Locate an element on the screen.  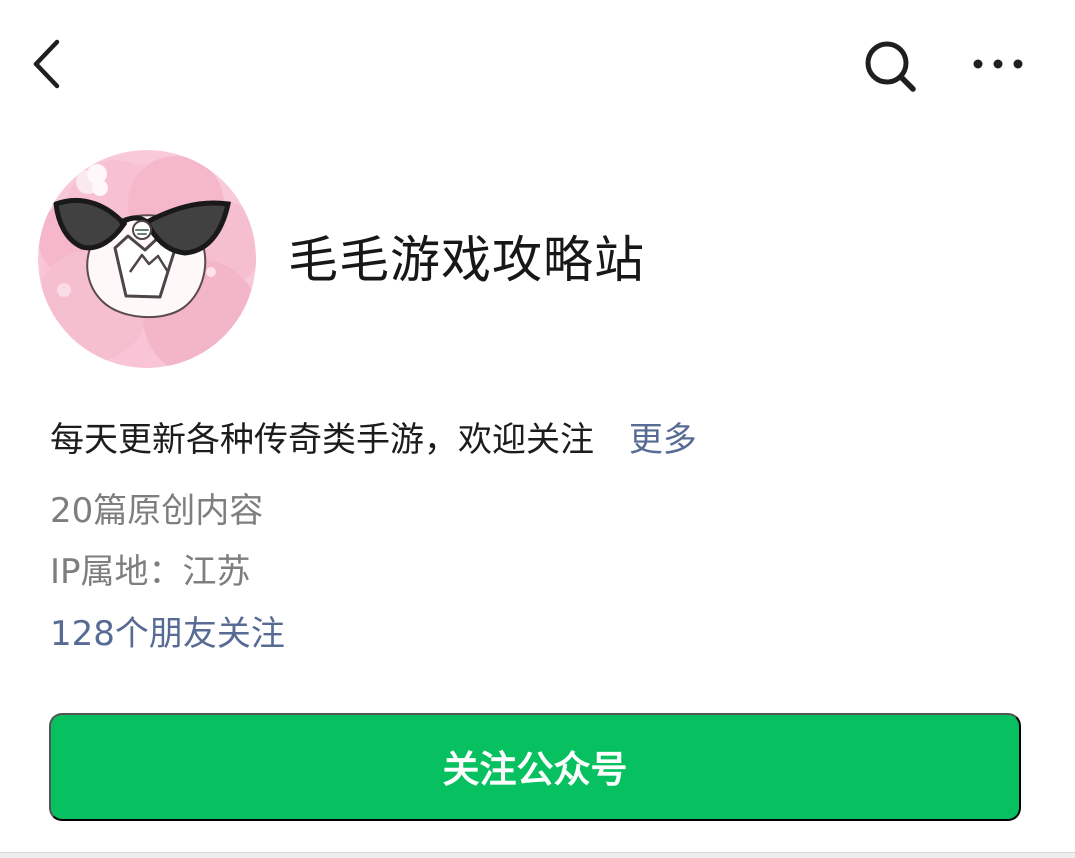
search-button is located at coordinates (890, 66).